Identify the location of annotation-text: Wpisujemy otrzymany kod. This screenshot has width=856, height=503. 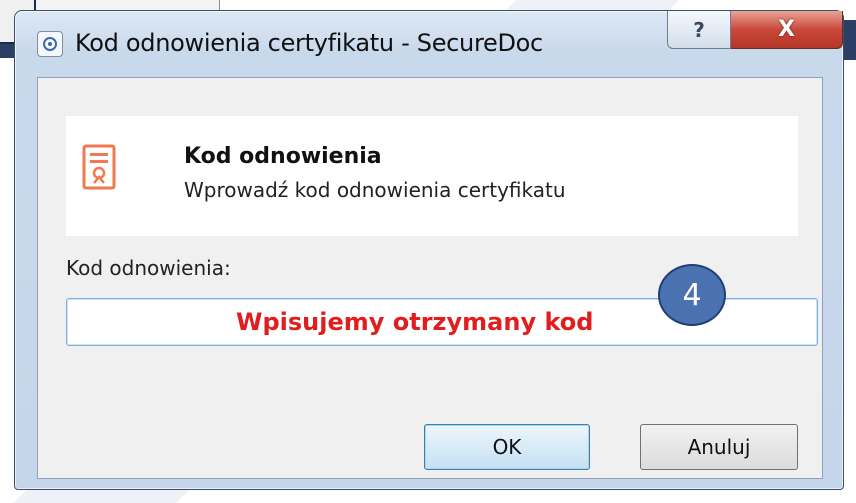
(415, 322).